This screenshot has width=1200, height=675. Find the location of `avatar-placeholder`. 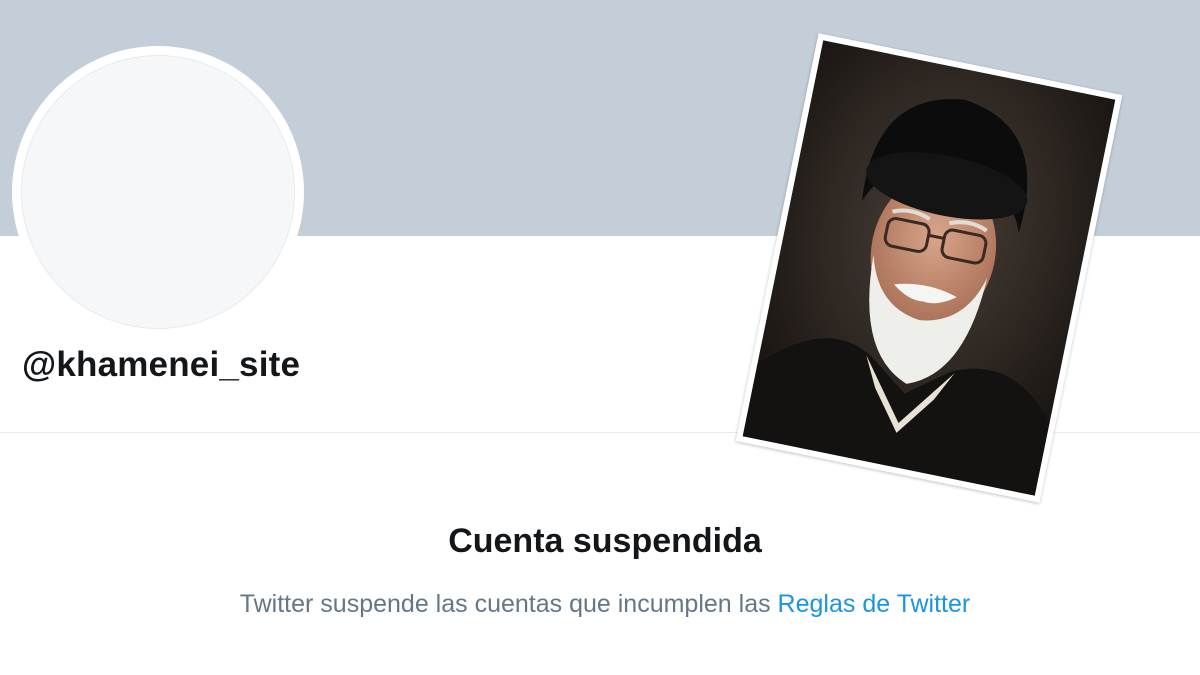

avatar-placeholder is located at coordinates (158, 192).